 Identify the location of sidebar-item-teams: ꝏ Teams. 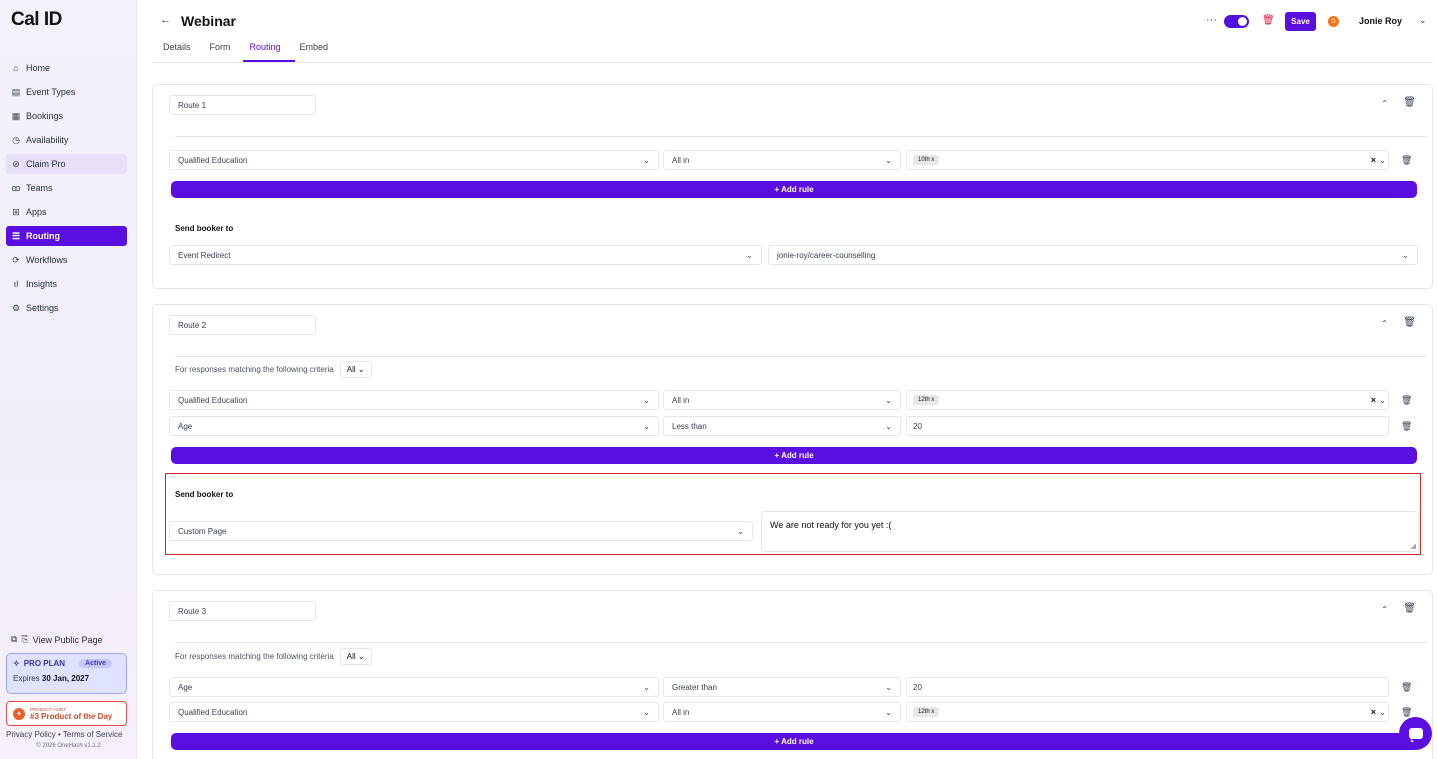
(66, 188).